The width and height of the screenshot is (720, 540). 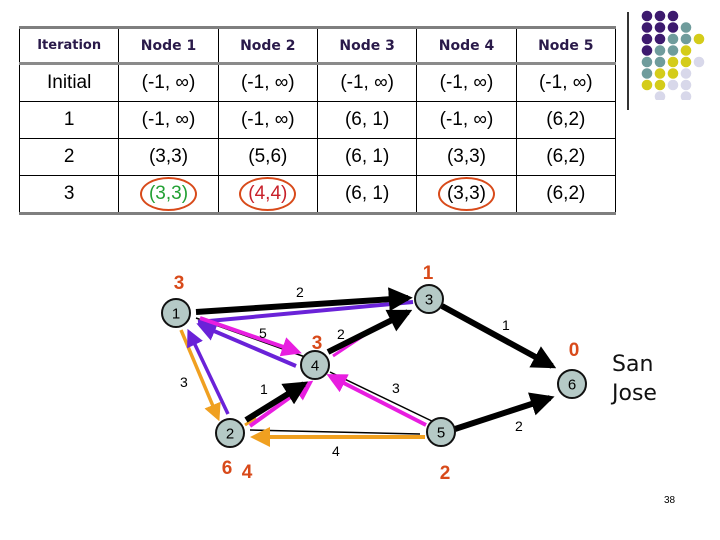 What do you see at coordinates (634, 393) in the screenshot?
I see `destination-label-line-2: Jose` at bounding box center [634, 393].